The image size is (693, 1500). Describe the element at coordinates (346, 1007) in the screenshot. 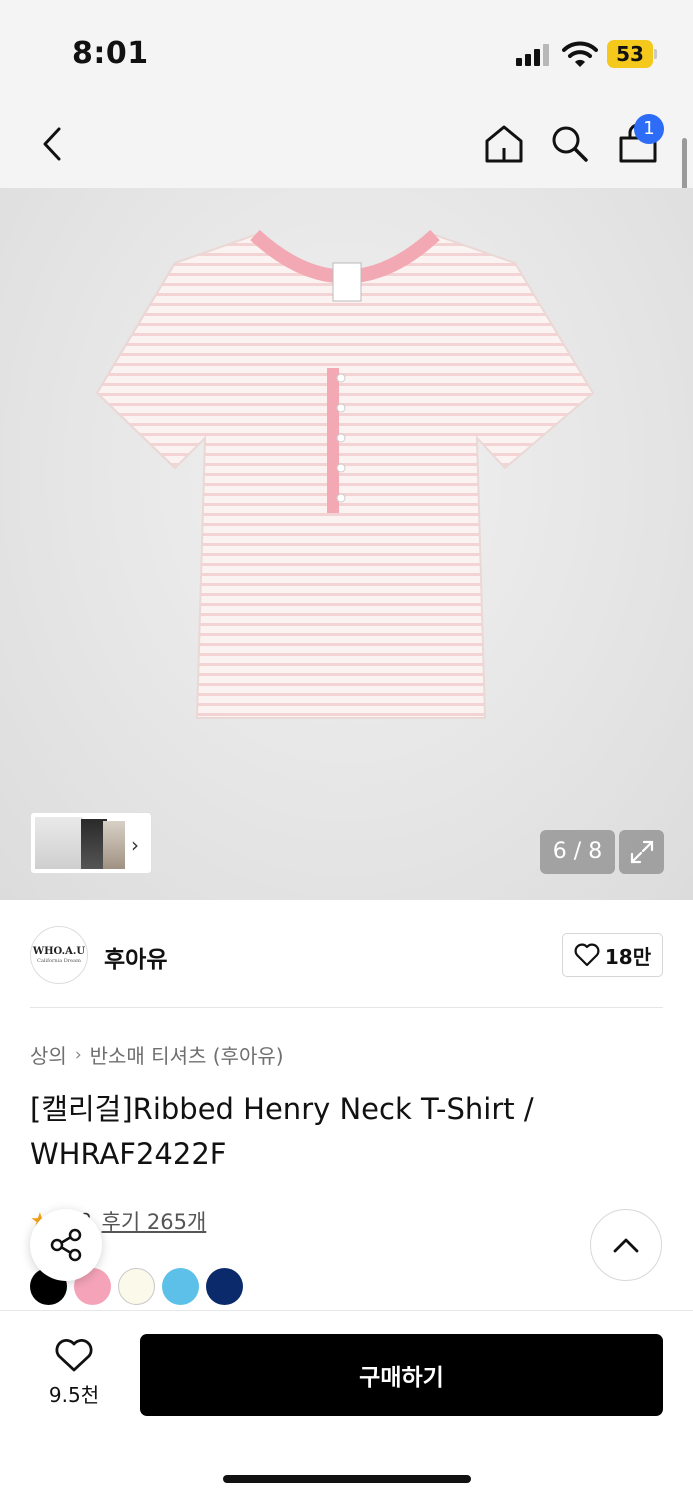

I see `divider` at that location.